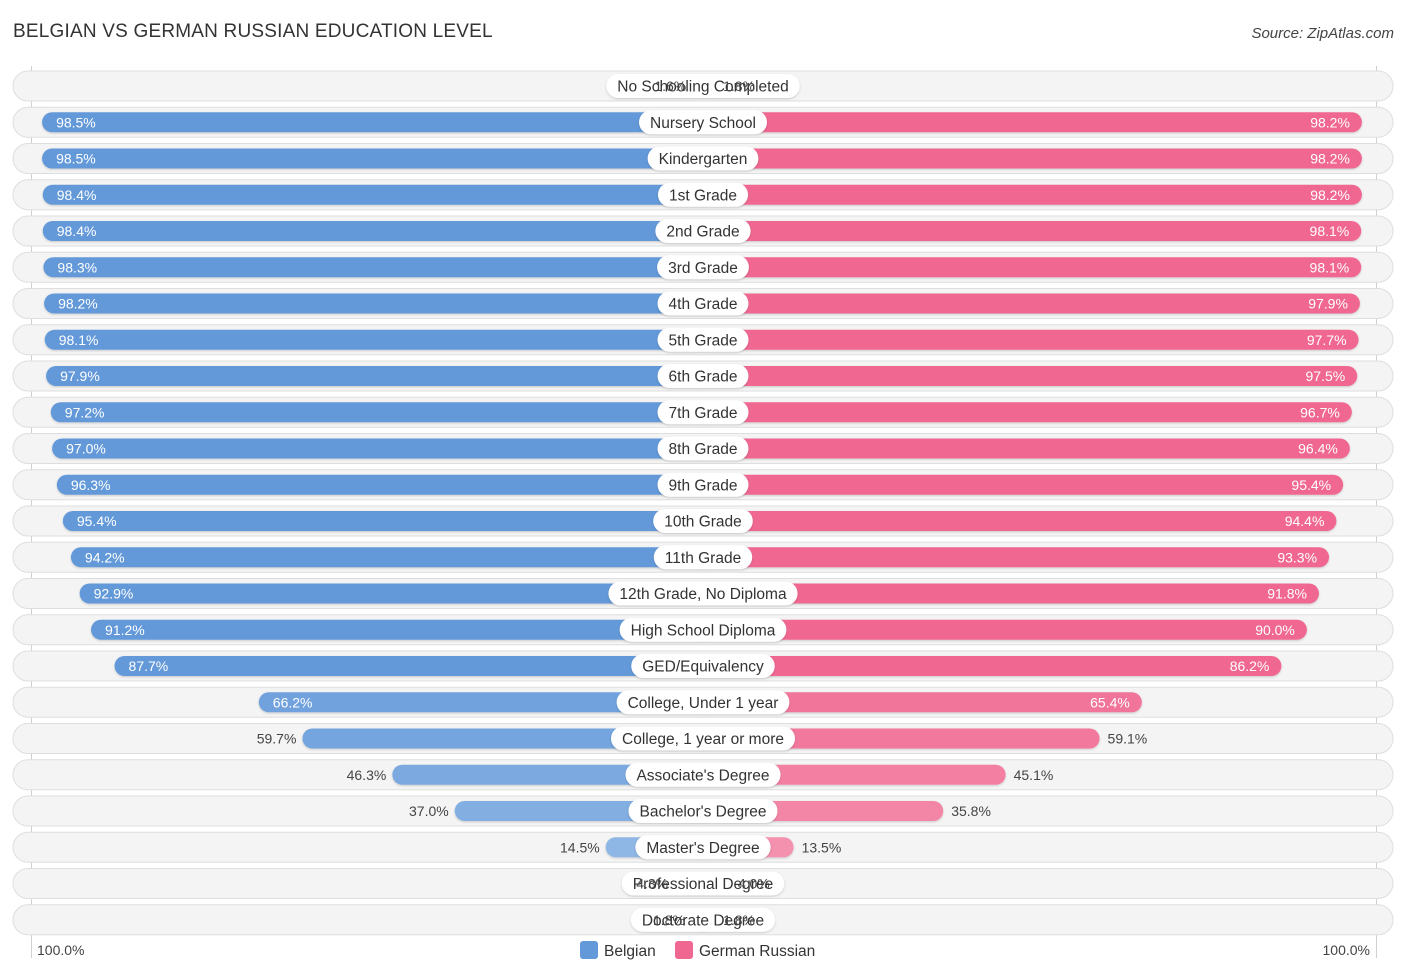  I want to click on category-label: No Schooling Completed, so click(702, 87).